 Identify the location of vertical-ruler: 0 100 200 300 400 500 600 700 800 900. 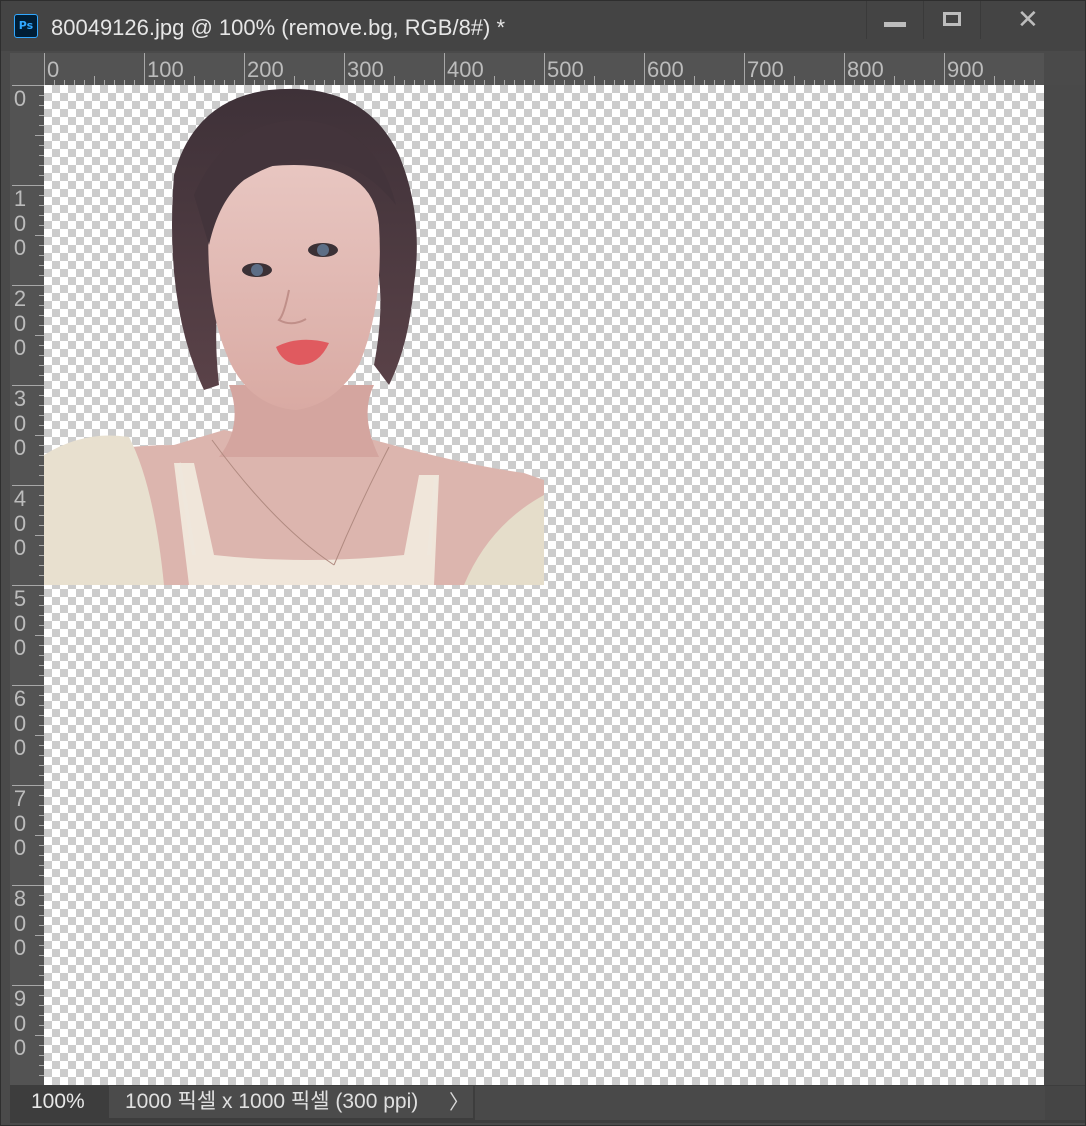
(27, 585).